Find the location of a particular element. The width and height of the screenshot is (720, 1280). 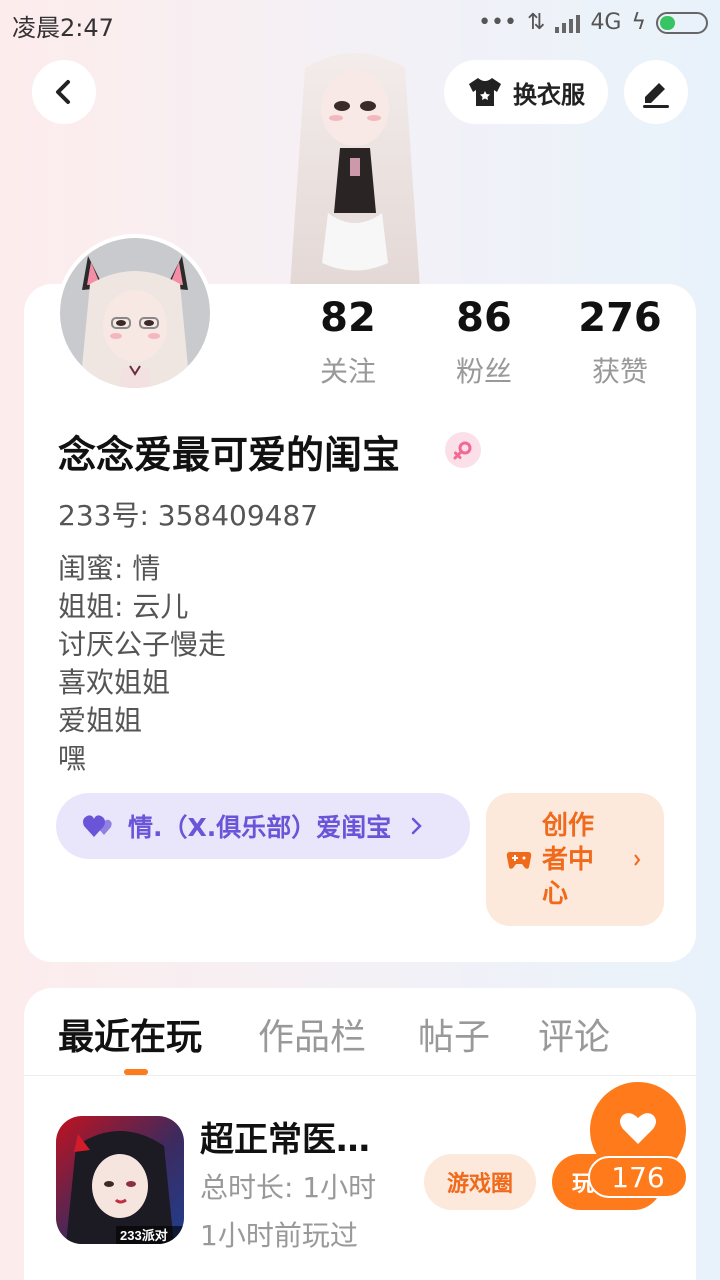

bio-line: 闺蜜: 情 is located at coordinates (109, 568).